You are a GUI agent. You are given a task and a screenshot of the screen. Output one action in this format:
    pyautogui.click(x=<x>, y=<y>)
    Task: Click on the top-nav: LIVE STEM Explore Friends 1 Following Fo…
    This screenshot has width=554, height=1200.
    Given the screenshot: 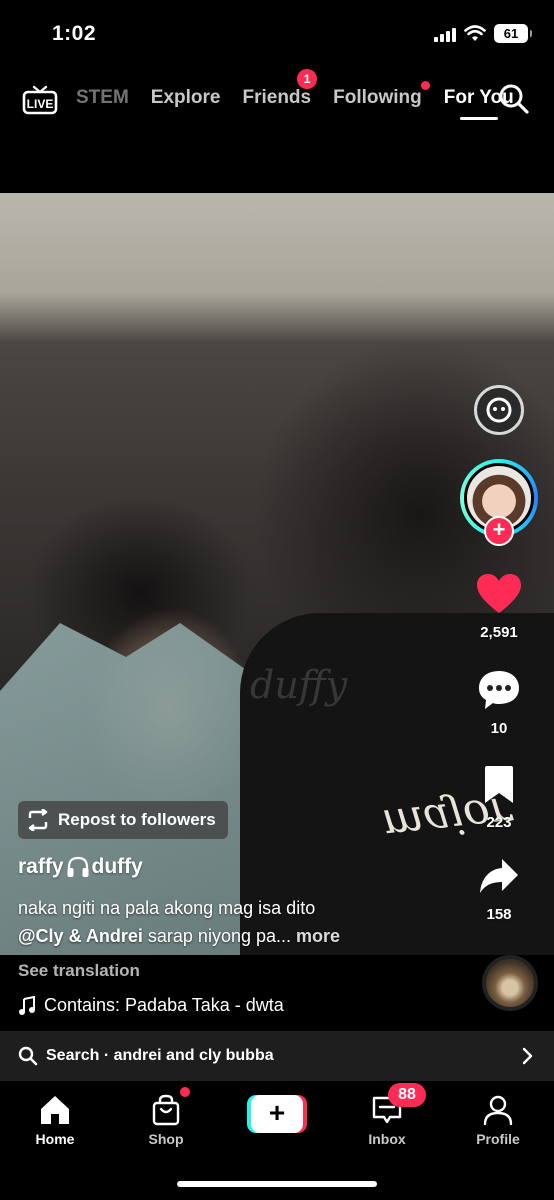 What is the action you would take?
    pyautogui.click(x=277, y=100)
    